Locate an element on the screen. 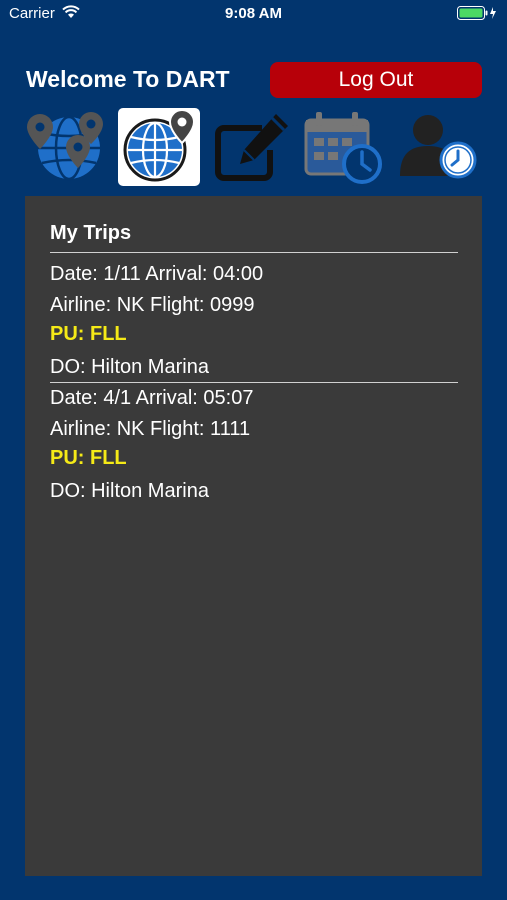  nav-icon-row is located at coordinates (253, 147).